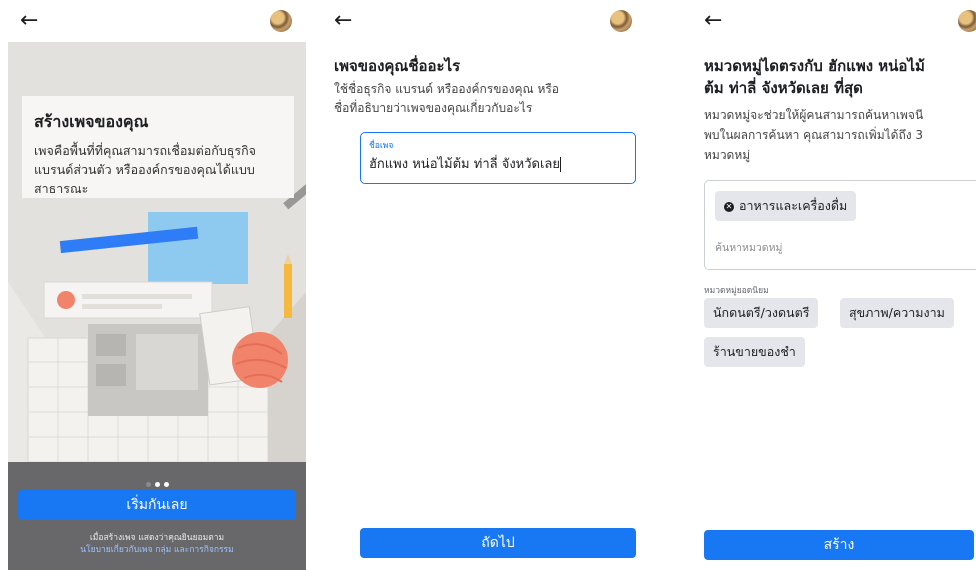 The width and height of the screenshot is (976, 570). Describe the element at coordinates (157, 538) in the screenshot. I see `legal-text: เมื่อสร้างเพจ แสดงว่าคุณยินยอมตาม` at that location.